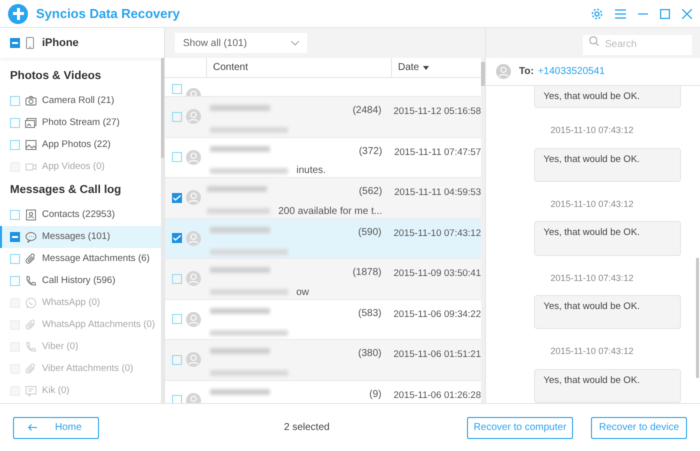  What do you see at coordinates (60, 43) in the screenshot?
I see `device-name: iPhone` at bounding box center [60, 43].